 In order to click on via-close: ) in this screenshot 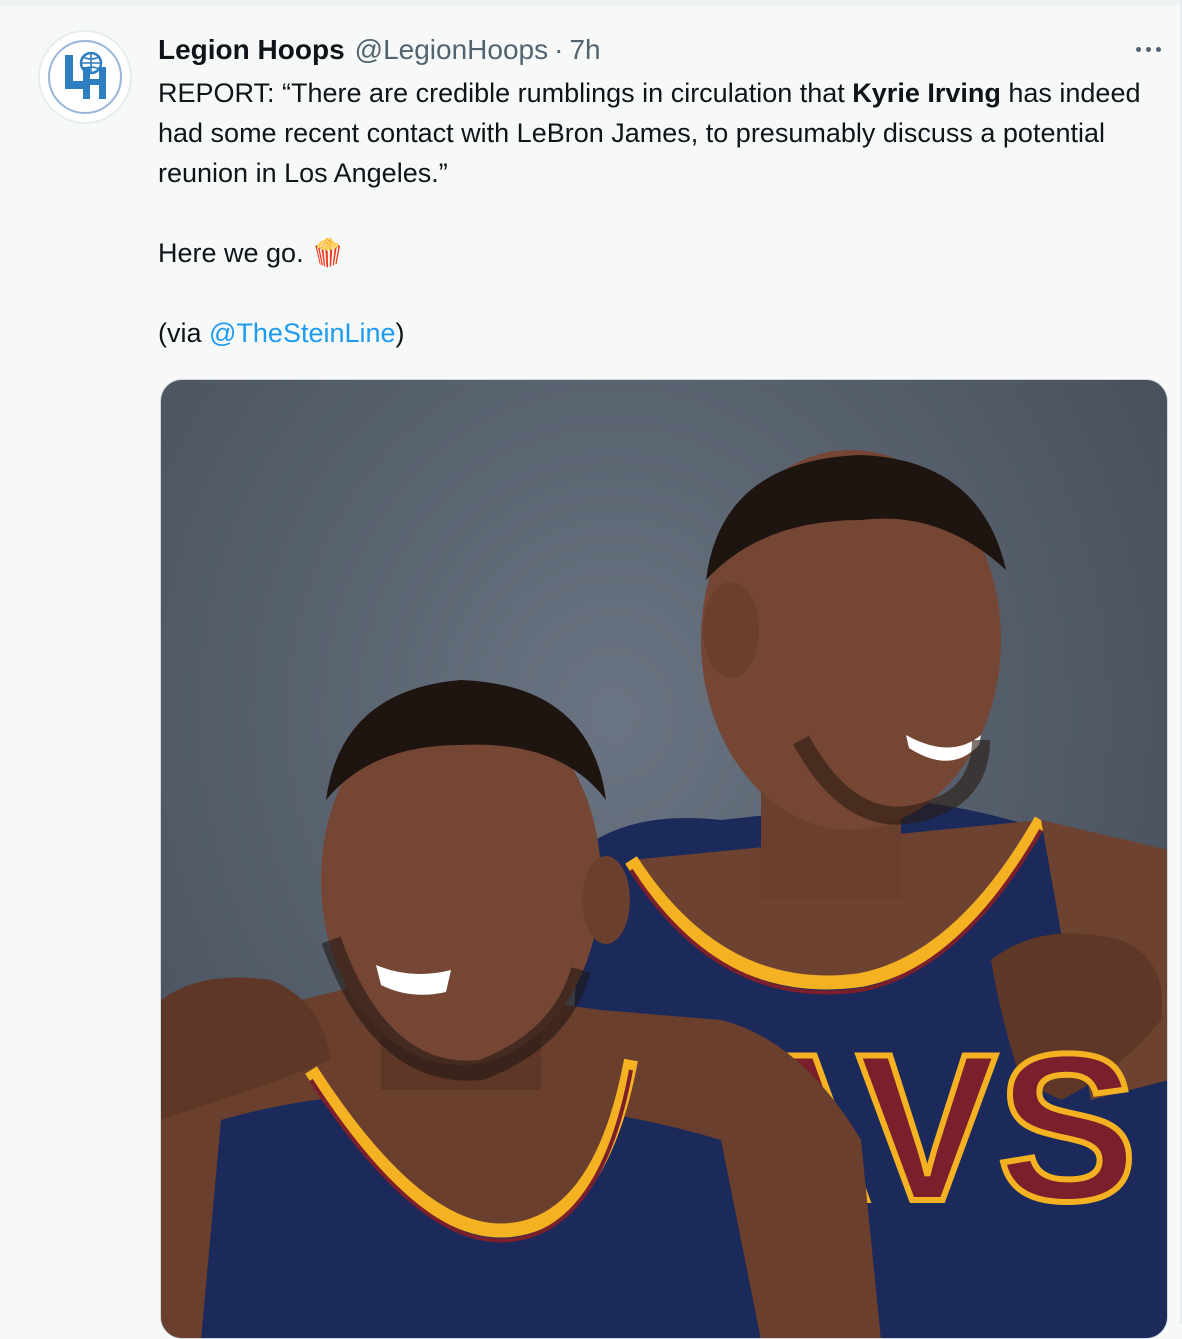, I will do `click(400, 333)`.